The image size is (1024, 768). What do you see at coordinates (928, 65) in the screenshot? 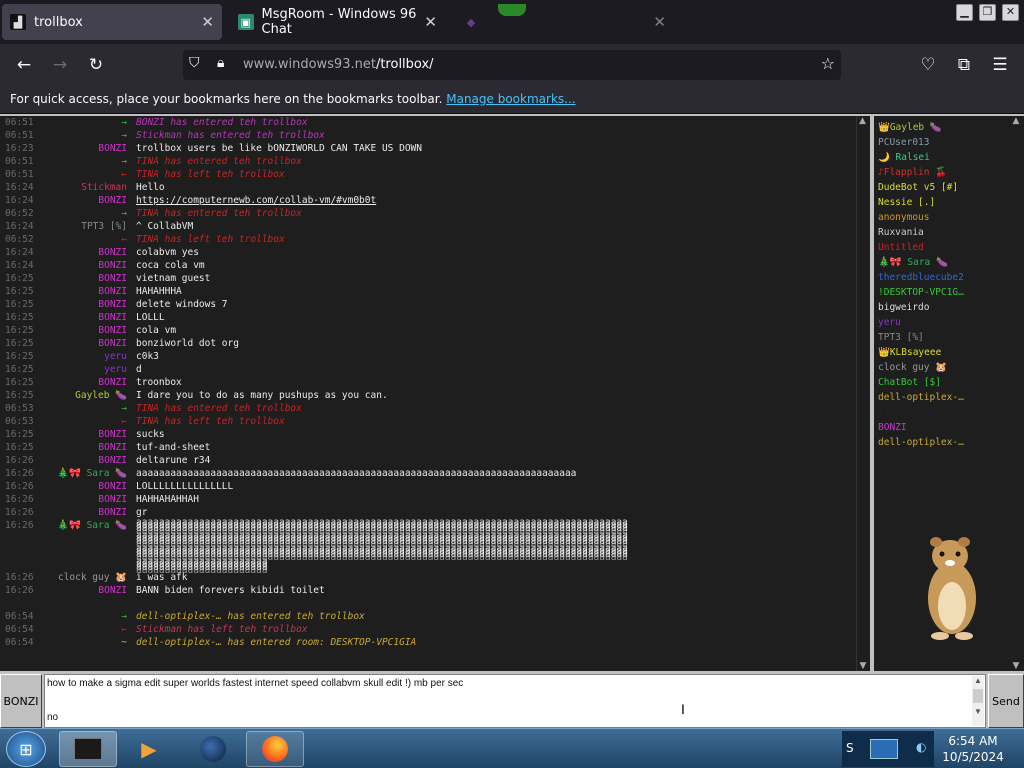
I see `pocket-icon: ♡` at bounding box center [928, 65].